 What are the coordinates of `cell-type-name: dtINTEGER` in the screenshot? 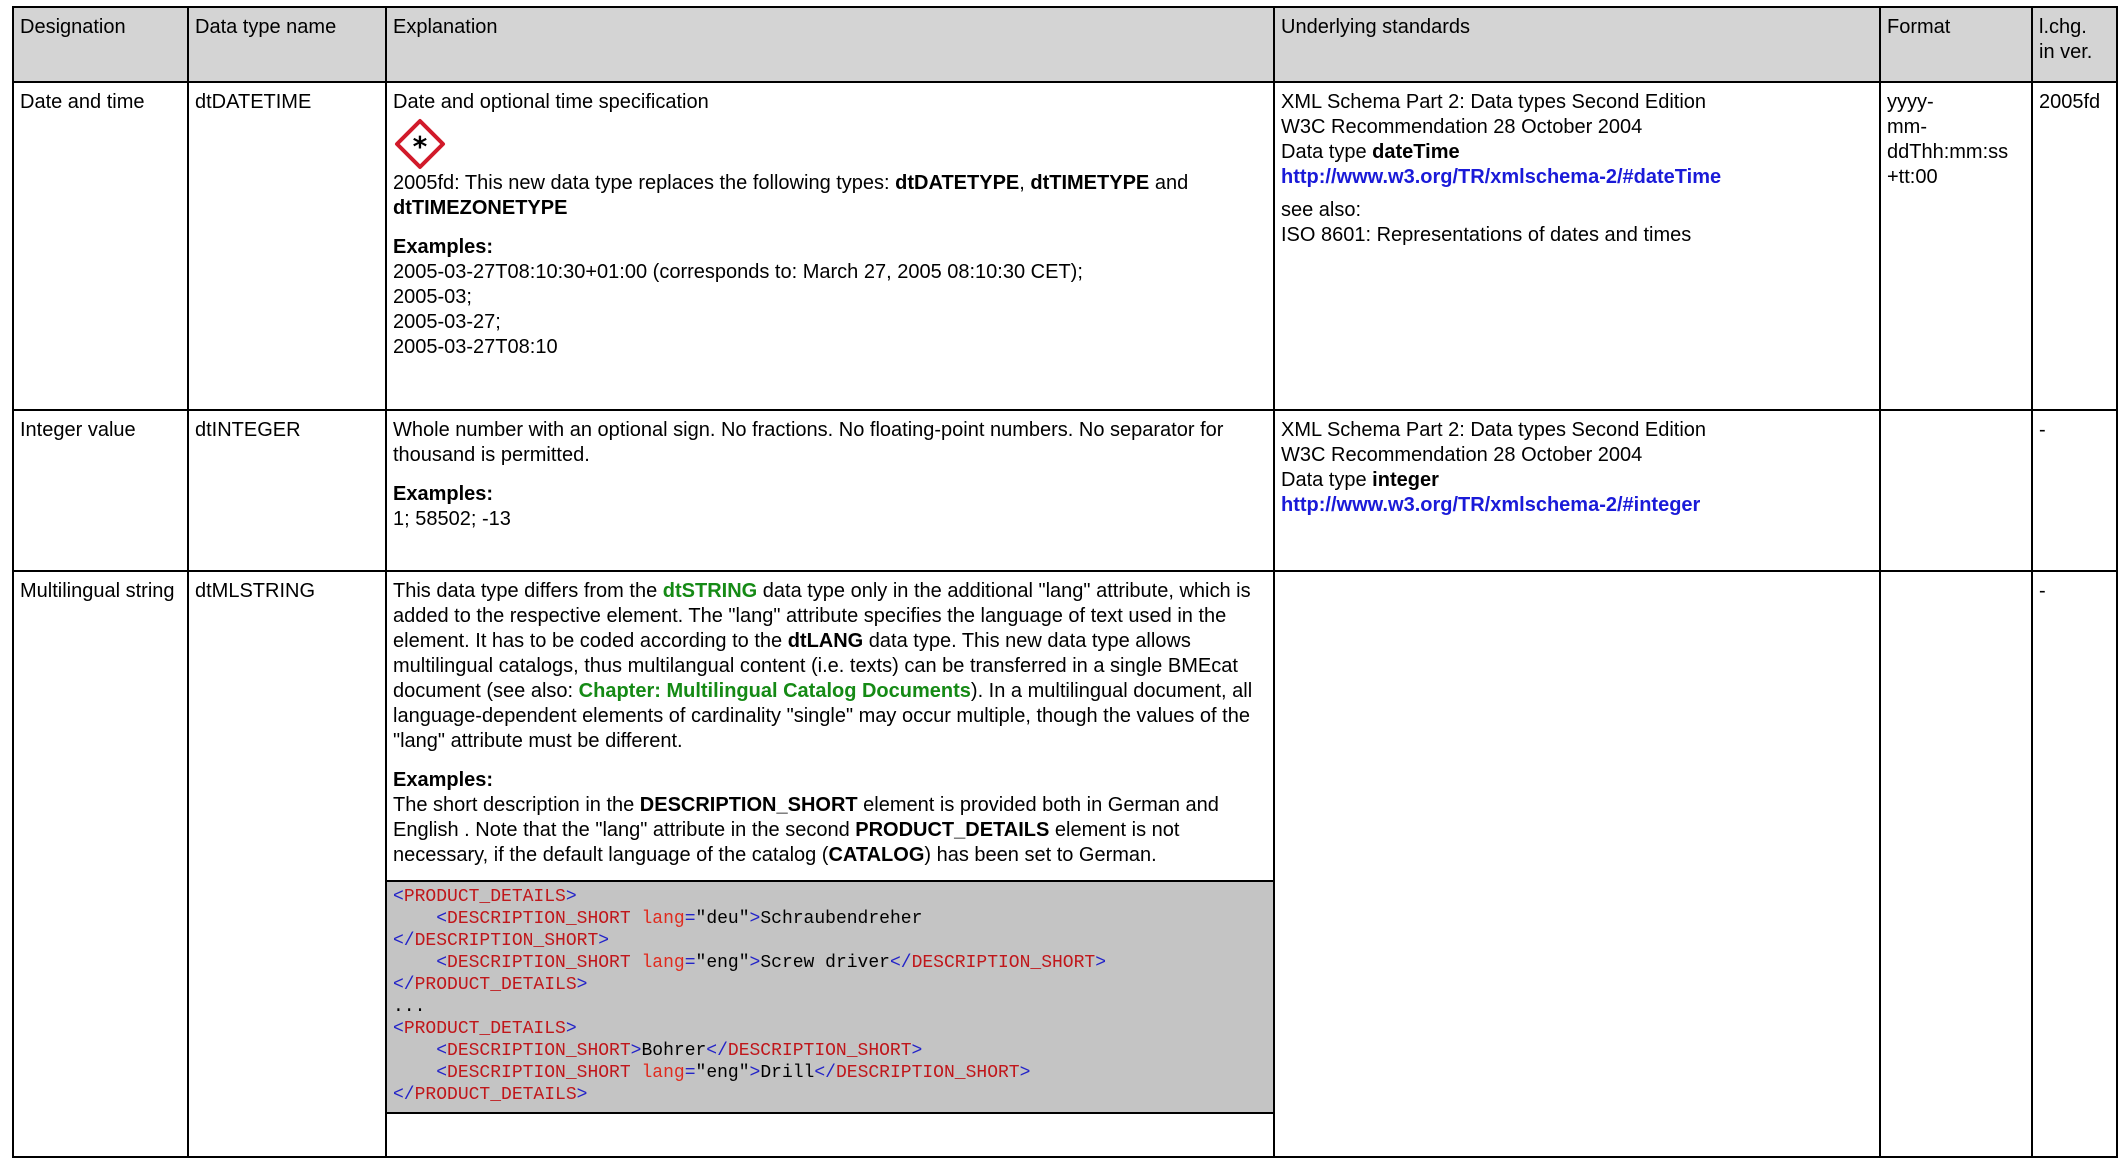 It's located at (287, 490).